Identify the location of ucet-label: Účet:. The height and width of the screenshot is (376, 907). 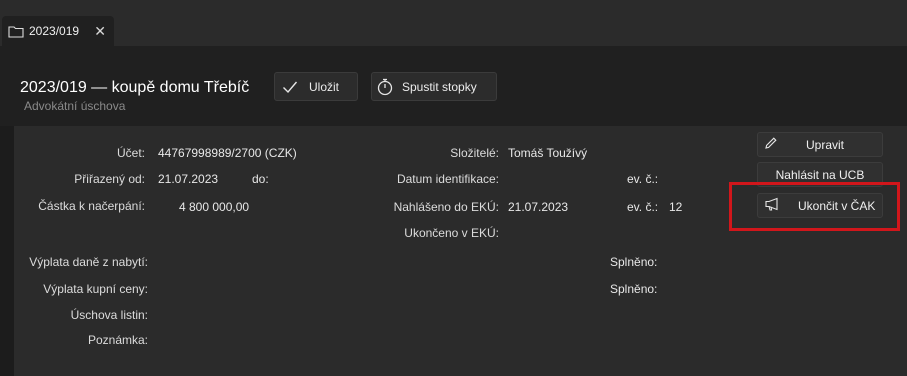
(130, 153).